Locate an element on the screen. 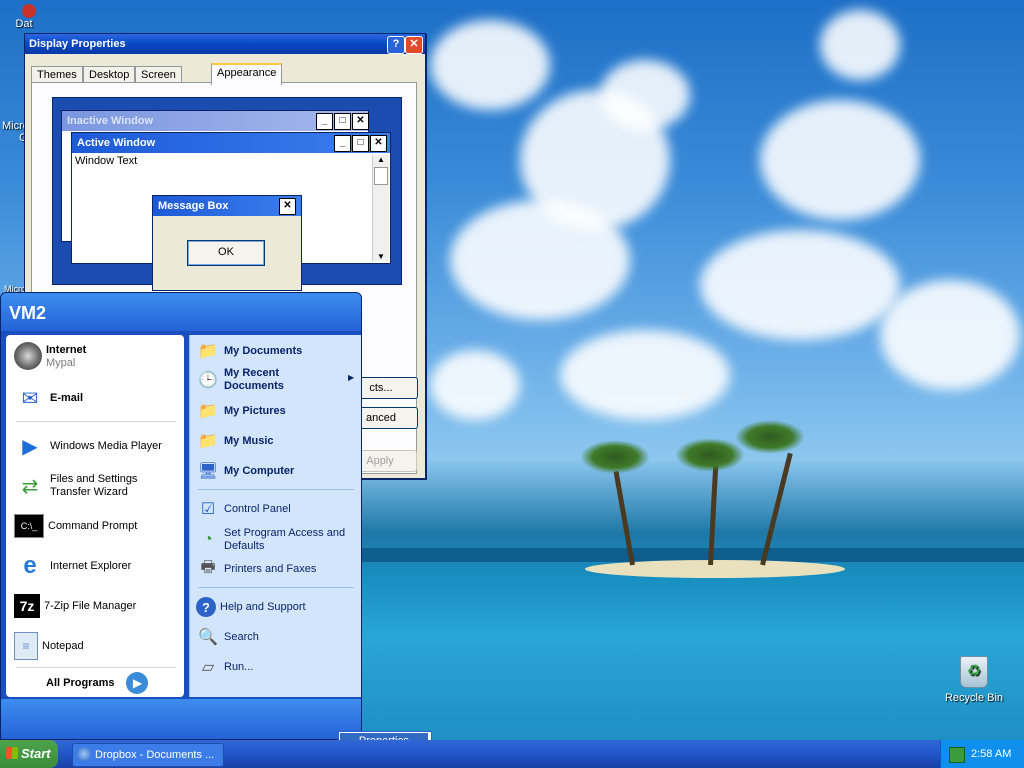 This screenshot has height=768, width=1024. place-label: My Pictures is located at coordinates (255, 410).